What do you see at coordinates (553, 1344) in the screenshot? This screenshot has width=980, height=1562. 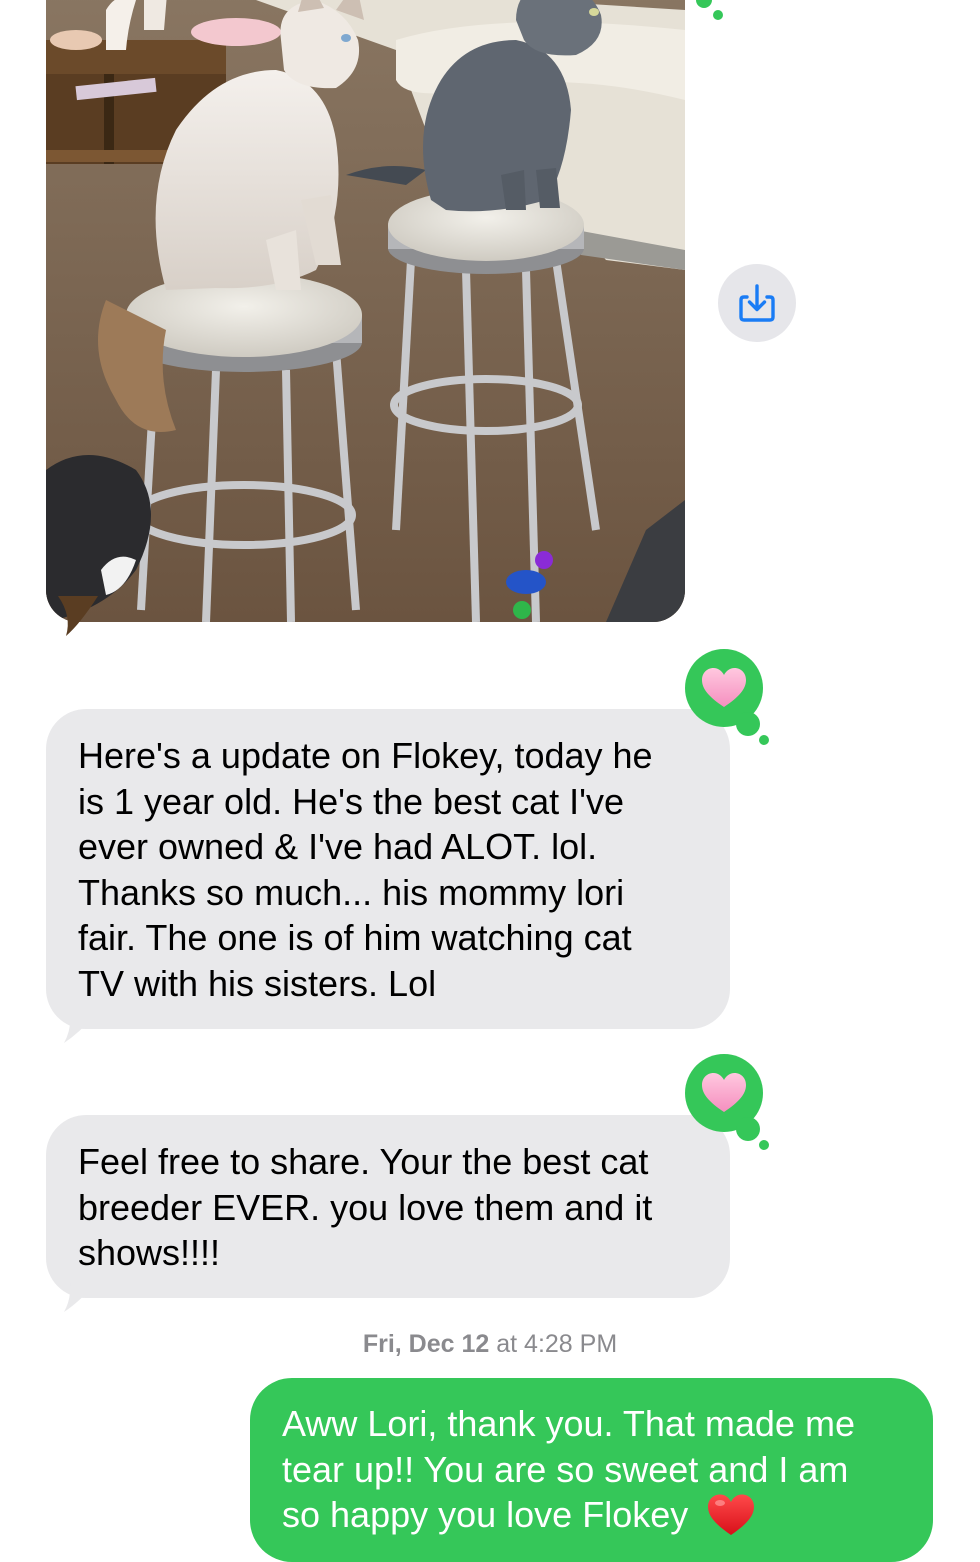 I see `timestamp-time: at 4:28 PM` at bounding box center [553, 1344].